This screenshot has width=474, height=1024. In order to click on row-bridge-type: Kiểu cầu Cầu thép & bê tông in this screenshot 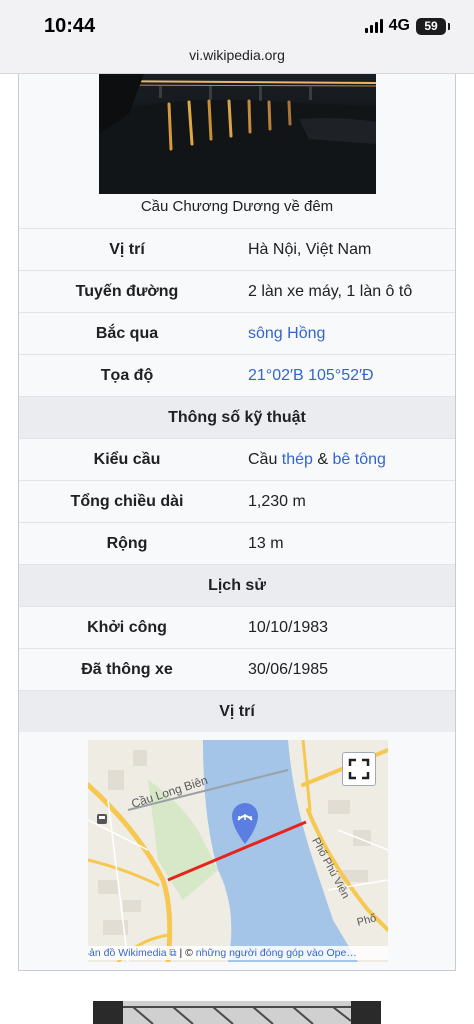, I will do `click(237, 459)`.